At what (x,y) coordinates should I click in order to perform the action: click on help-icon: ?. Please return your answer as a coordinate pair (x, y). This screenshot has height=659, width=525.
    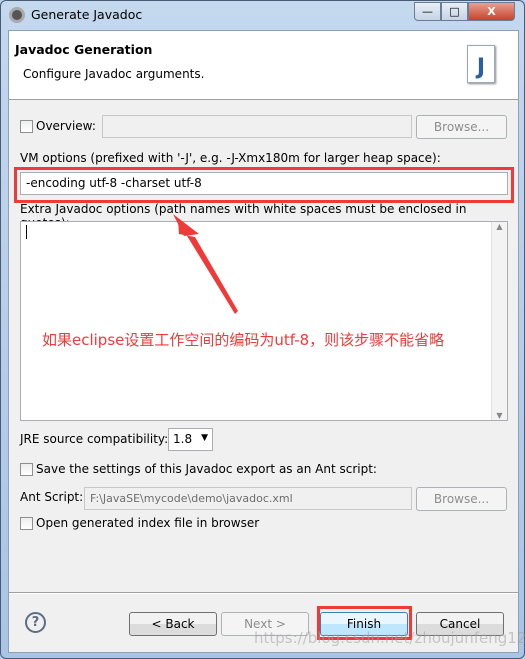
    Looking at the image, I should click on (35, 622).